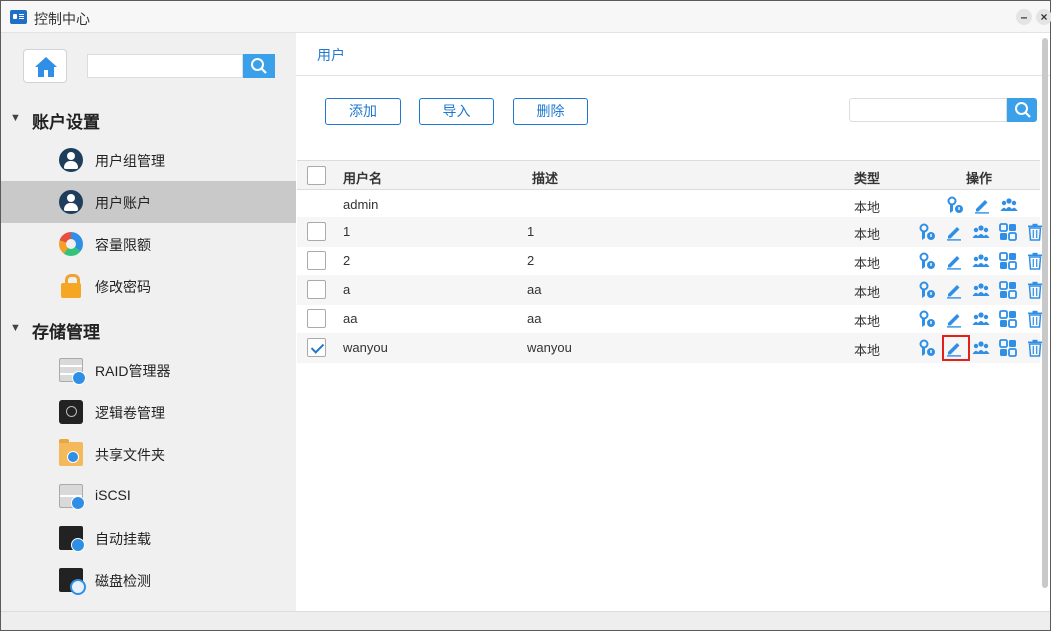  What do you see at coordinates (668, 175) in the screenshot?
I see `table-header: 用户名 描述 类型 操作` at bounding box center [668, 175].